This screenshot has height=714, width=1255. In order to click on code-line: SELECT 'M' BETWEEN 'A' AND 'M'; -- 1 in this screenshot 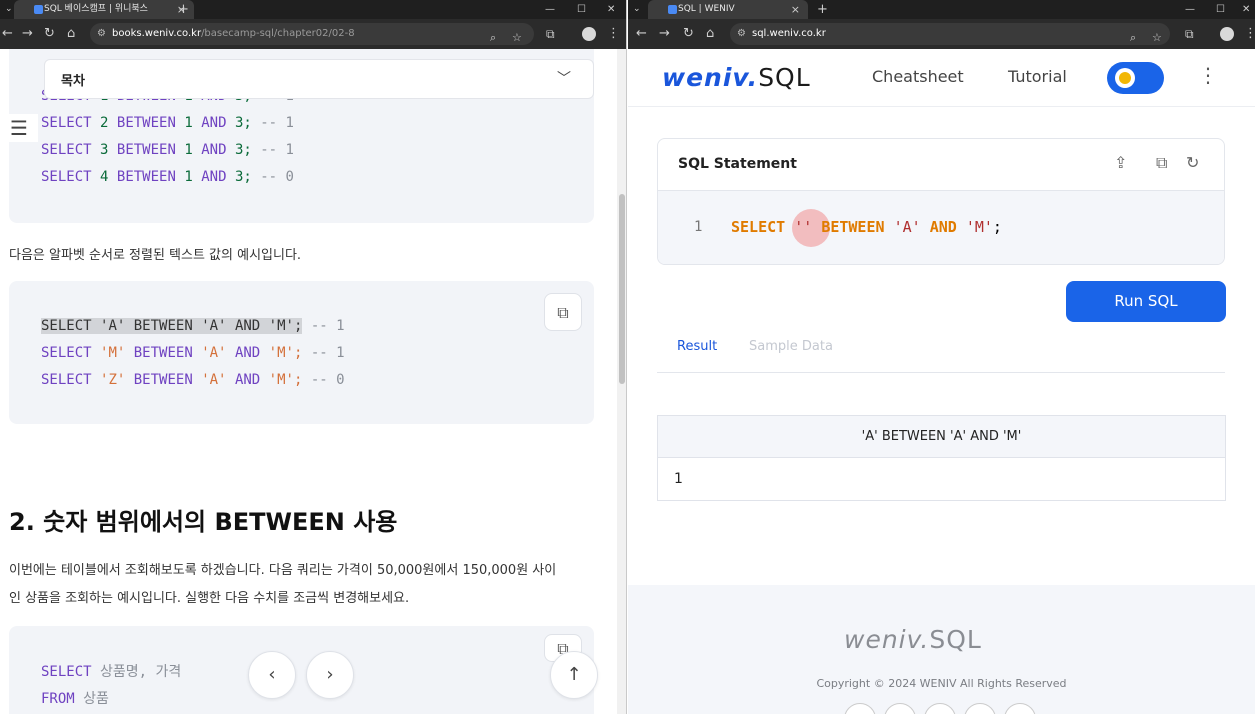, I will do `click(193, 353)`.